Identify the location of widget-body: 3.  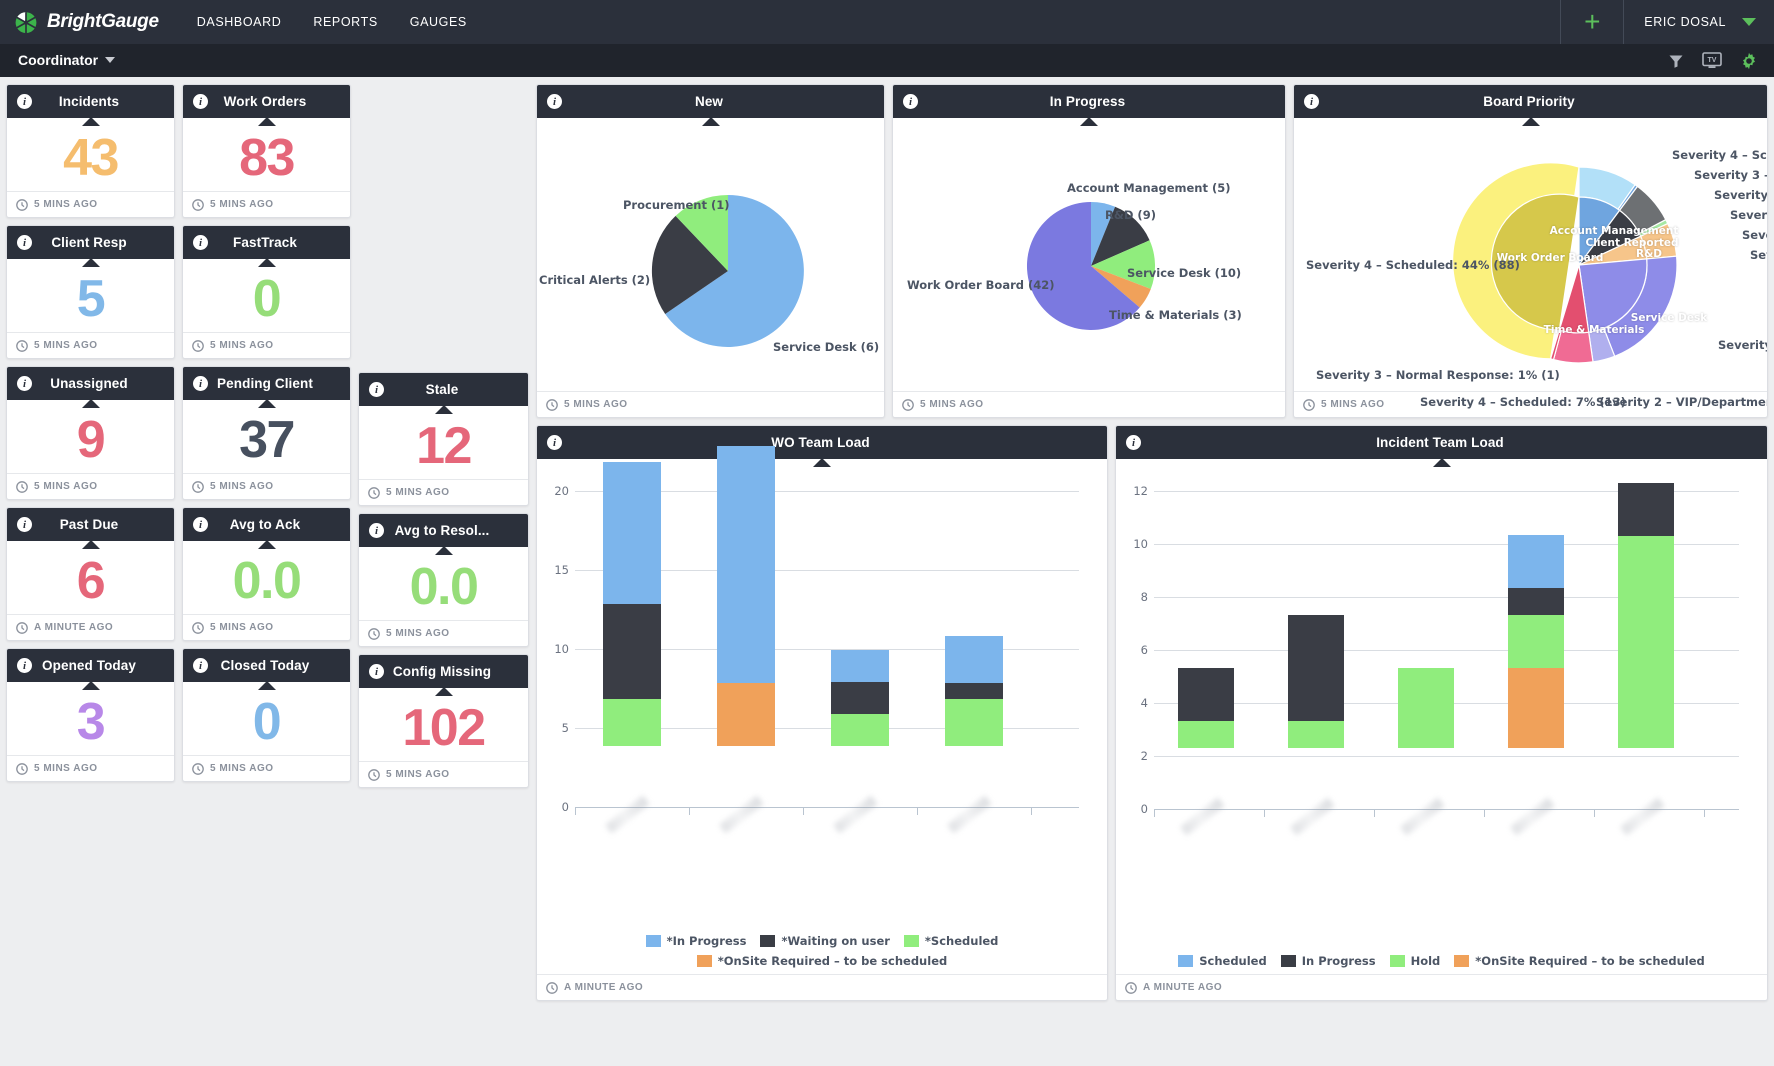
(90, 718).